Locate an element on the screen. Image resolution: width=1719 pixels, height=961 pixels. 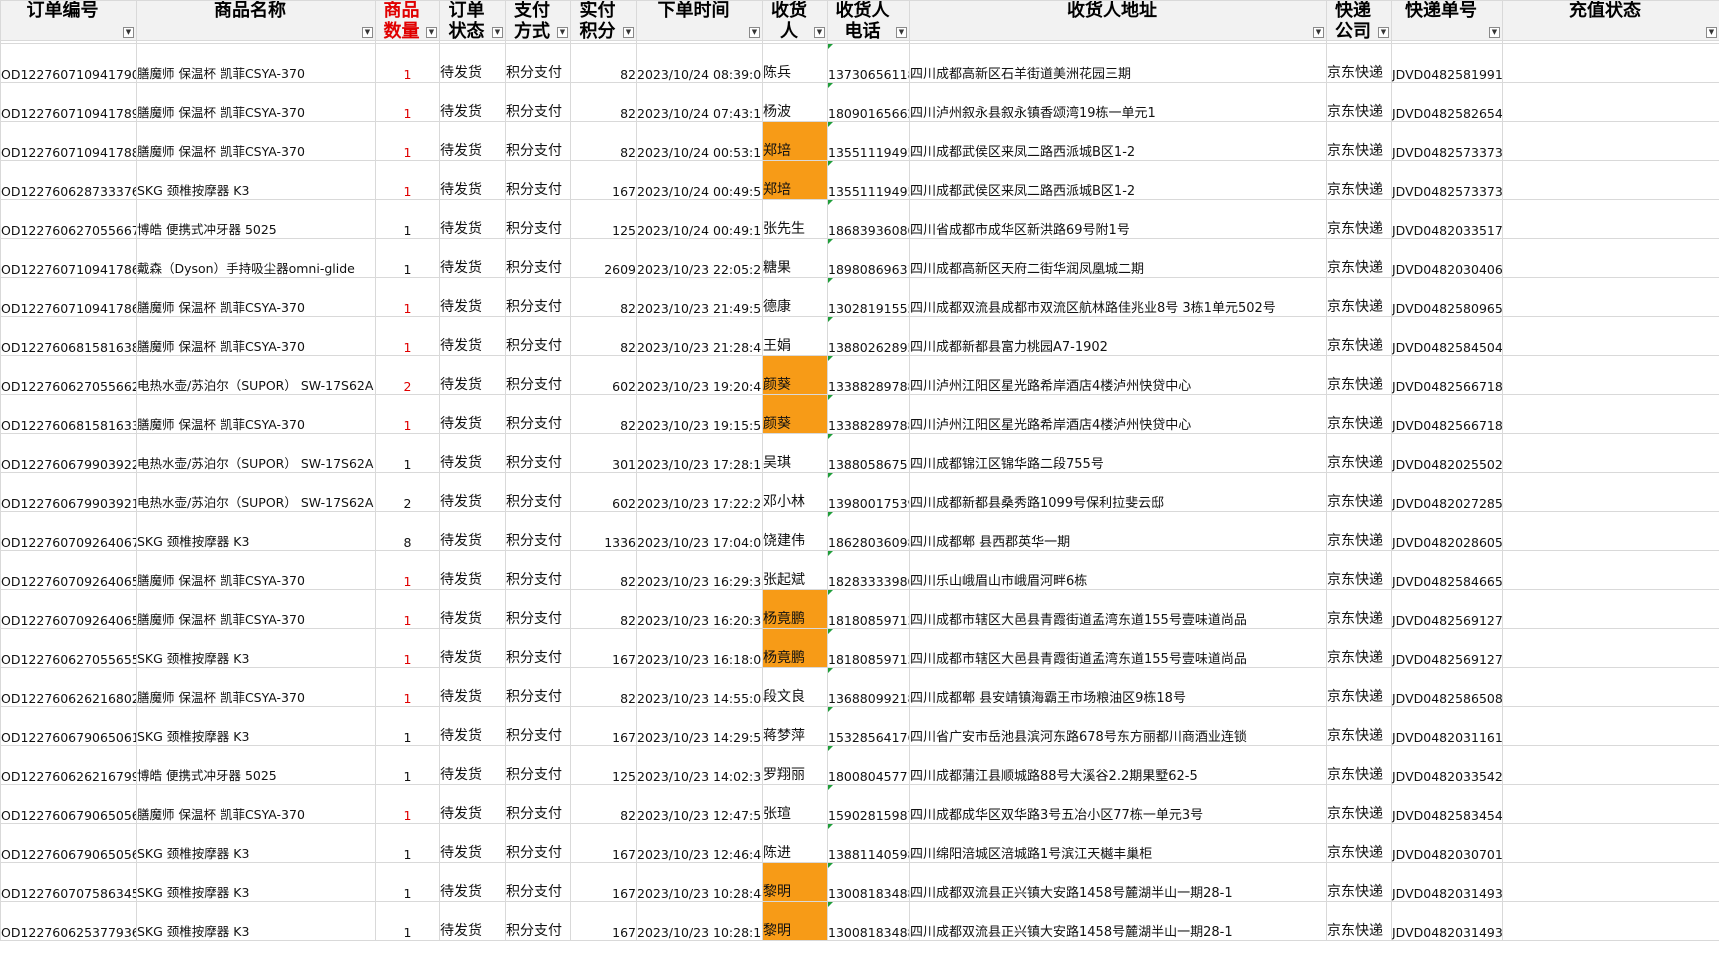
recipient-name-cell: 段文良 is located at coordinates (795, 687).